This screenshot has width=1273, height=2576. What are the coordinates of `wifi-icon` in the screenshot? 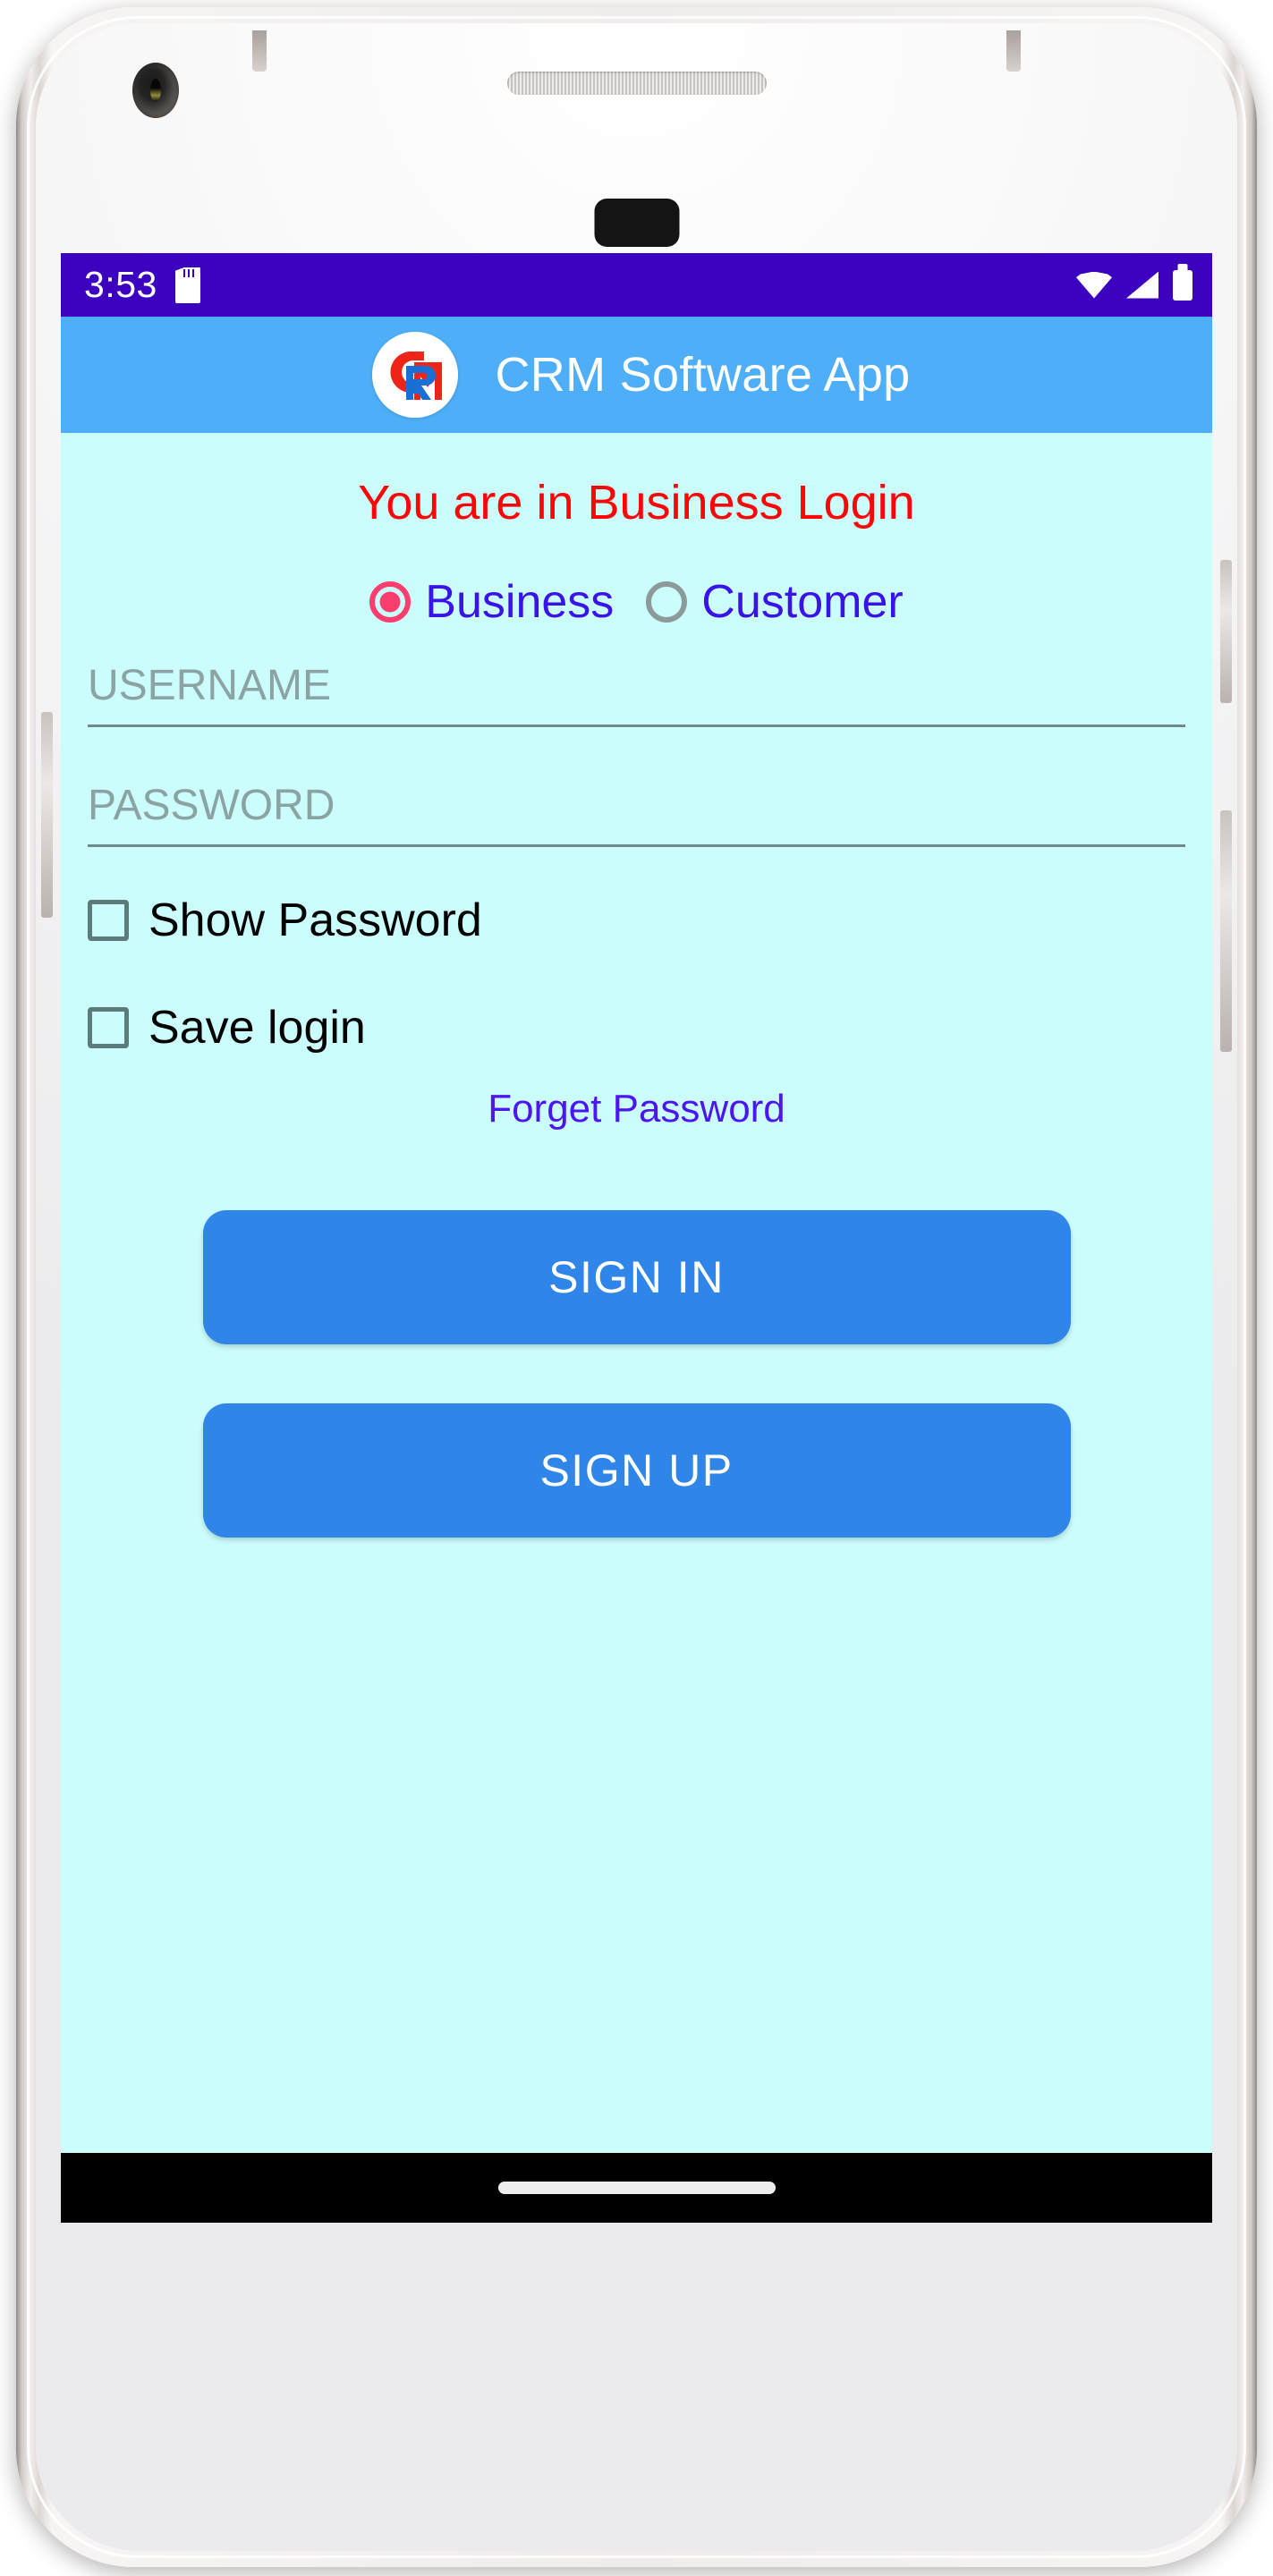 It's located at (1094, 285).